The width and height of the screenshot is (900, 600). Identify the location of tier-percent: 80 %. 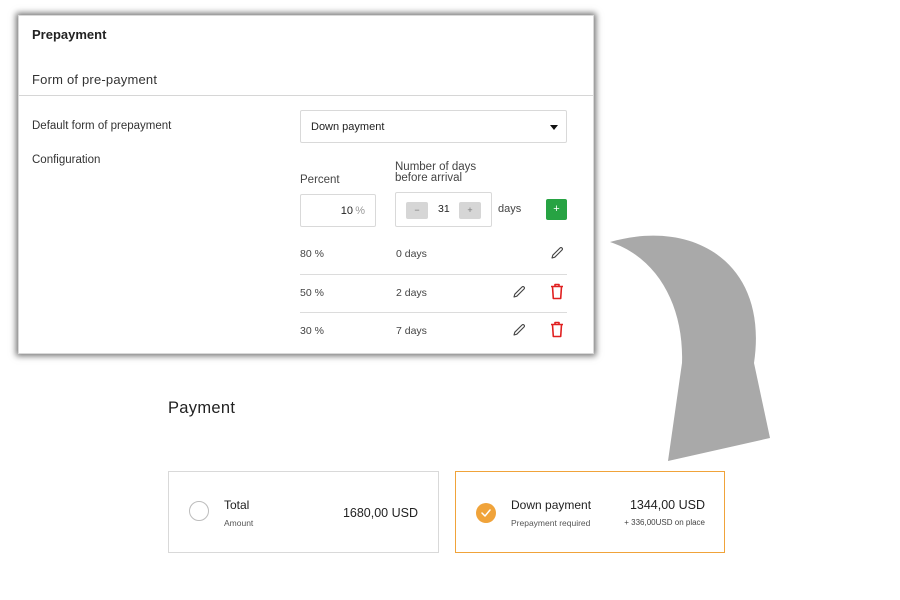
(312, 254).